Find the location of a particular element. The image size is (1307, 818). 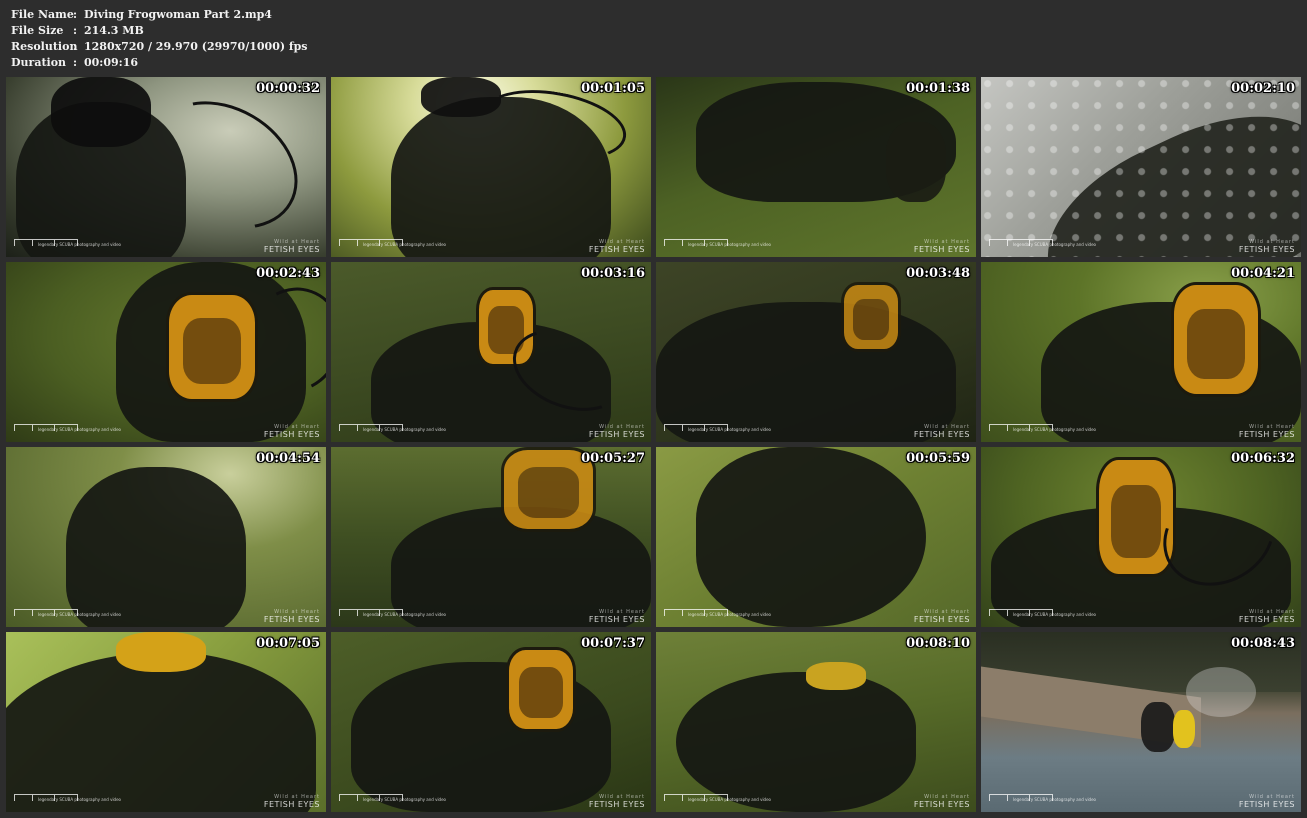

thumbnail-timestamp: 00:08:43 is located at coordinates (1263, 643).